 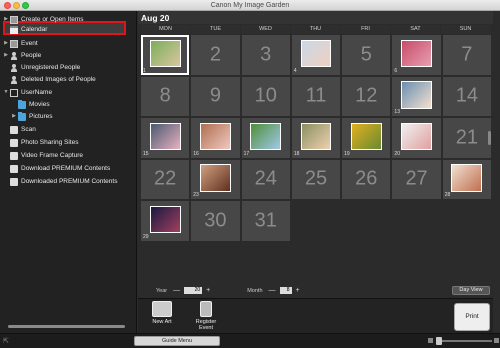 I want to click on calendar-day-cell: 7, so click(x=466, y=55).